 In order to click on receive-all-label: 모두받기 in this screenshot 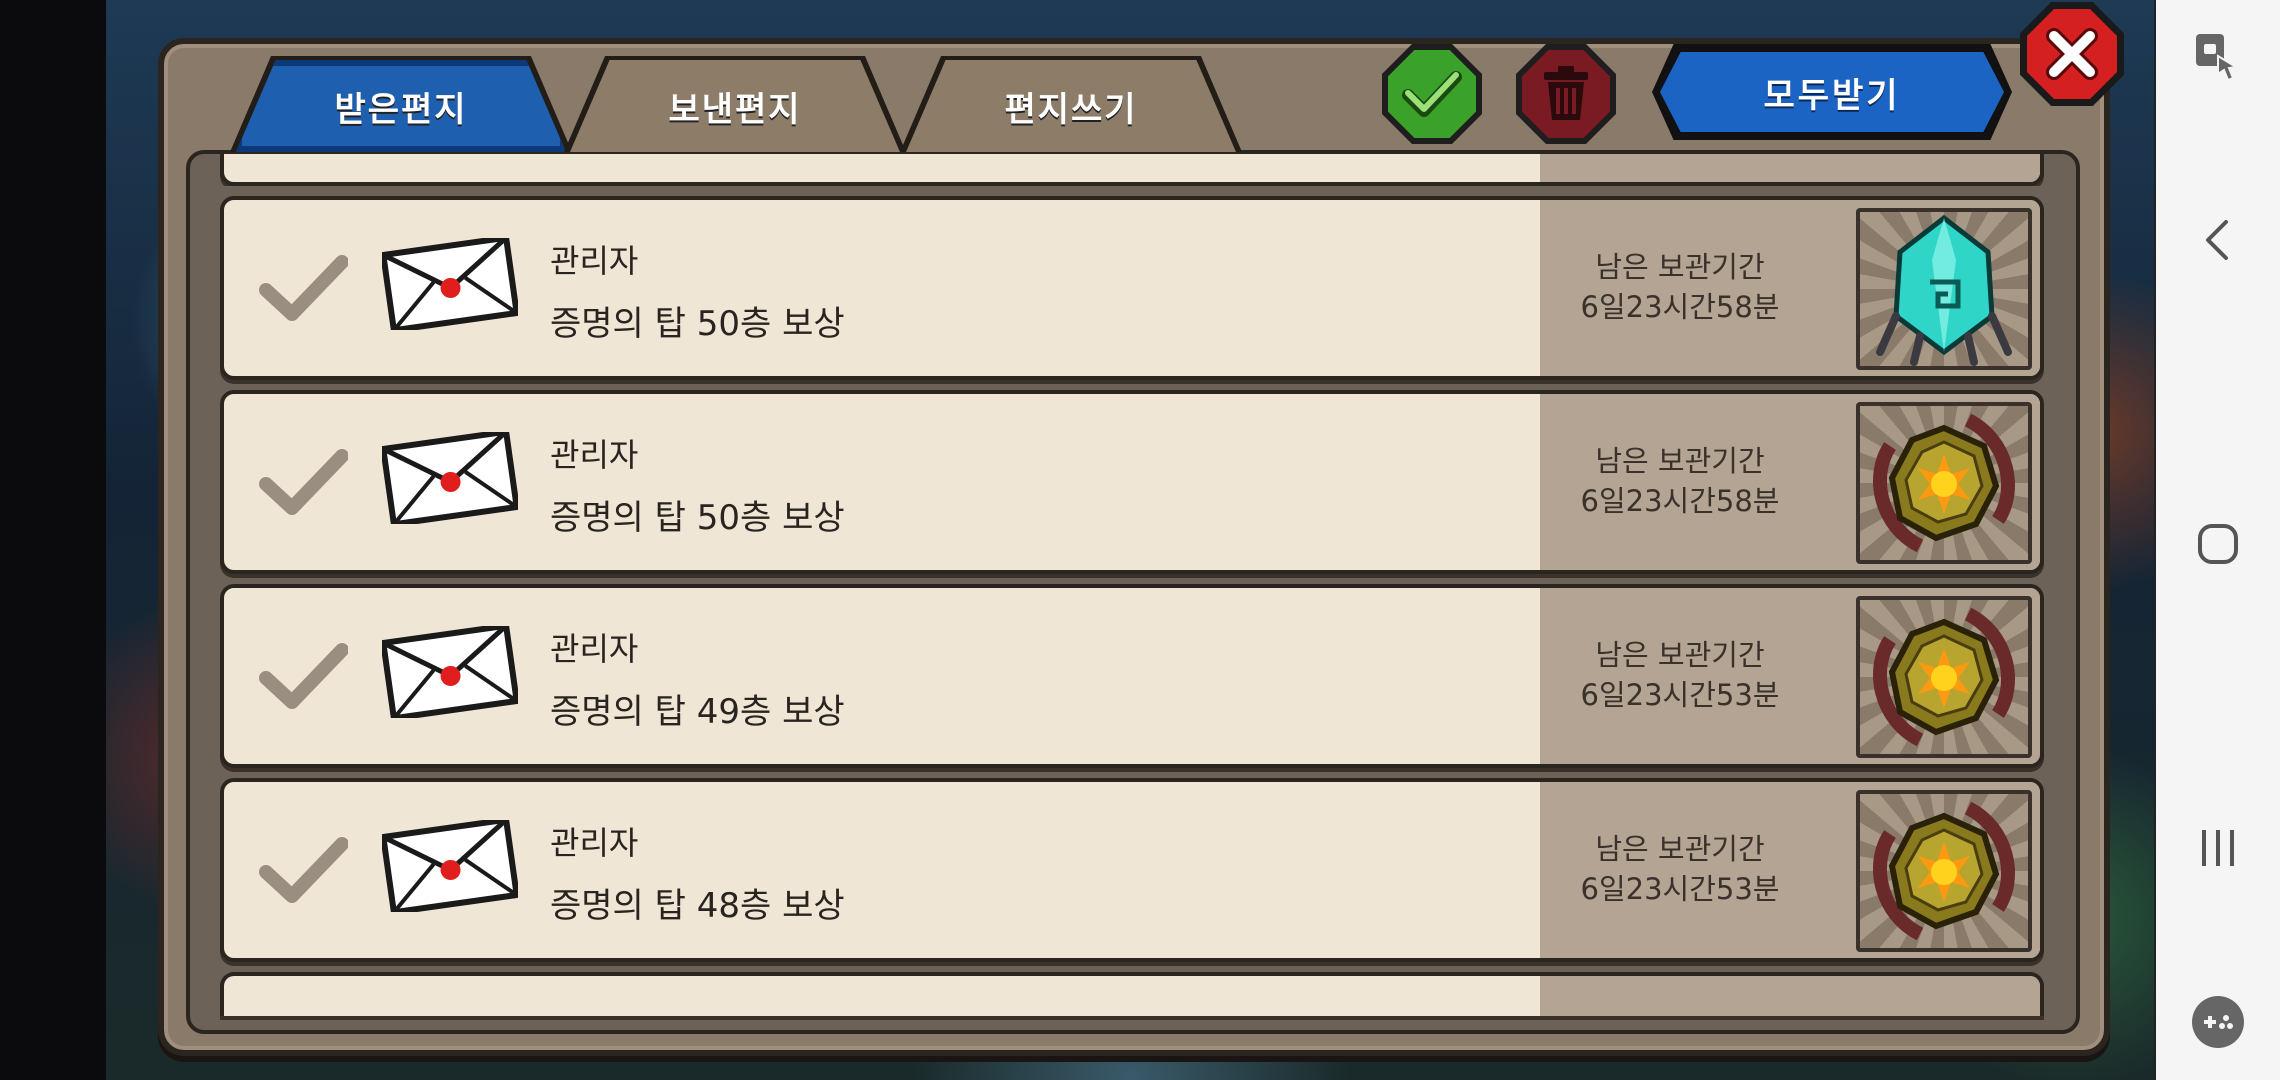, I will do `click(1832, 95)`.